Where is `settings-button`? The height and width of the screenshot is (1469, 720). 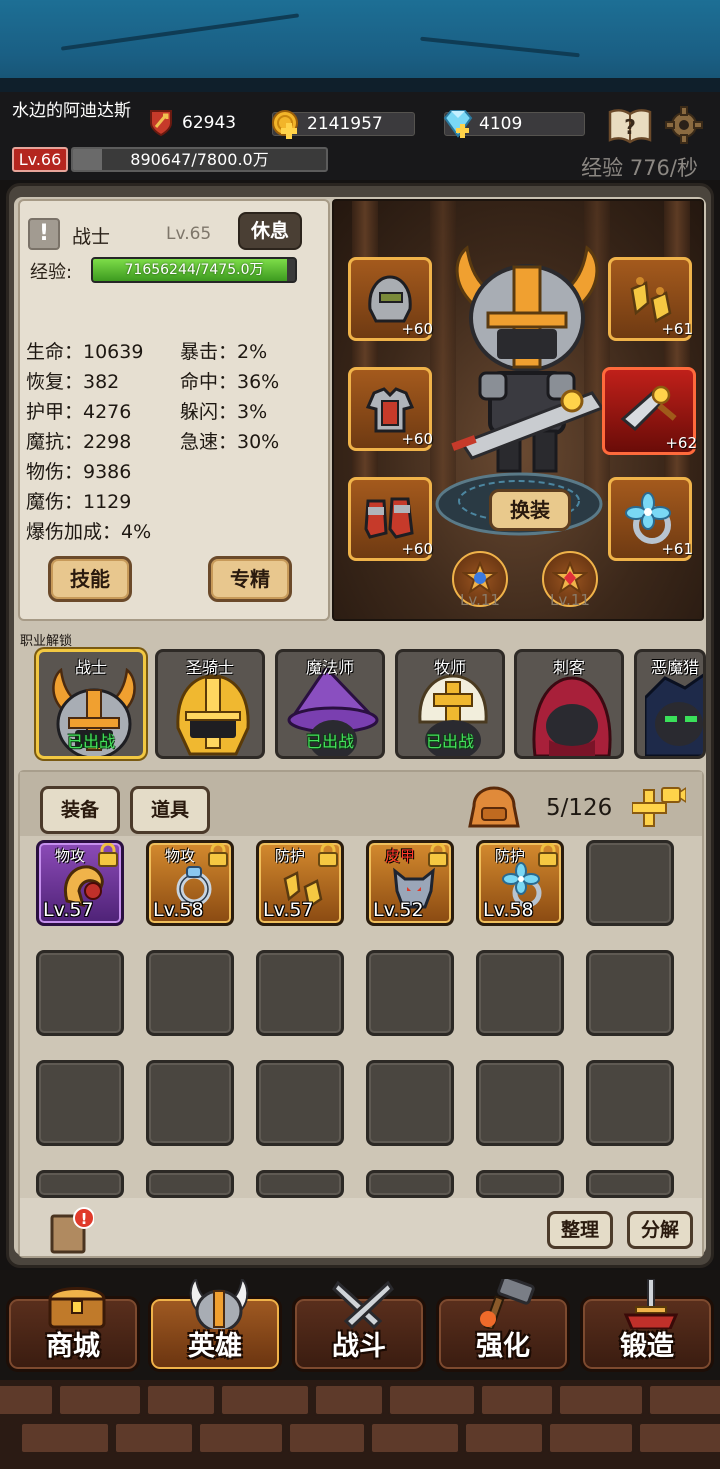
settings-button is located at coordinates (684, 125).